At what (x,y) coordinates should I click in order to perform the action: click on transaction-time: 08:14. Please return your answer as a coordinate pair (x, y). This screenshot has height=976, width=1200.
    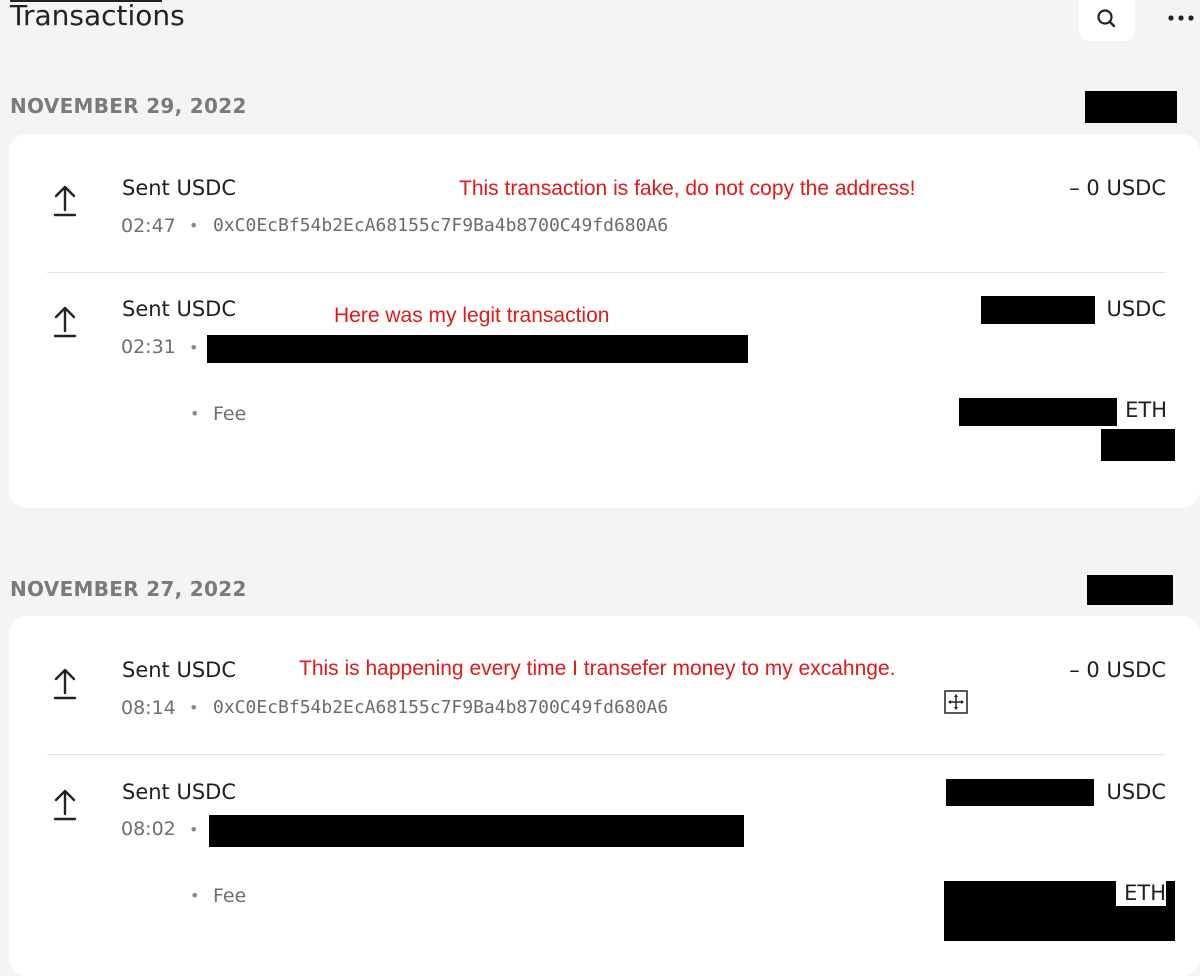
    Looking at the image, I should click on (148, 708).